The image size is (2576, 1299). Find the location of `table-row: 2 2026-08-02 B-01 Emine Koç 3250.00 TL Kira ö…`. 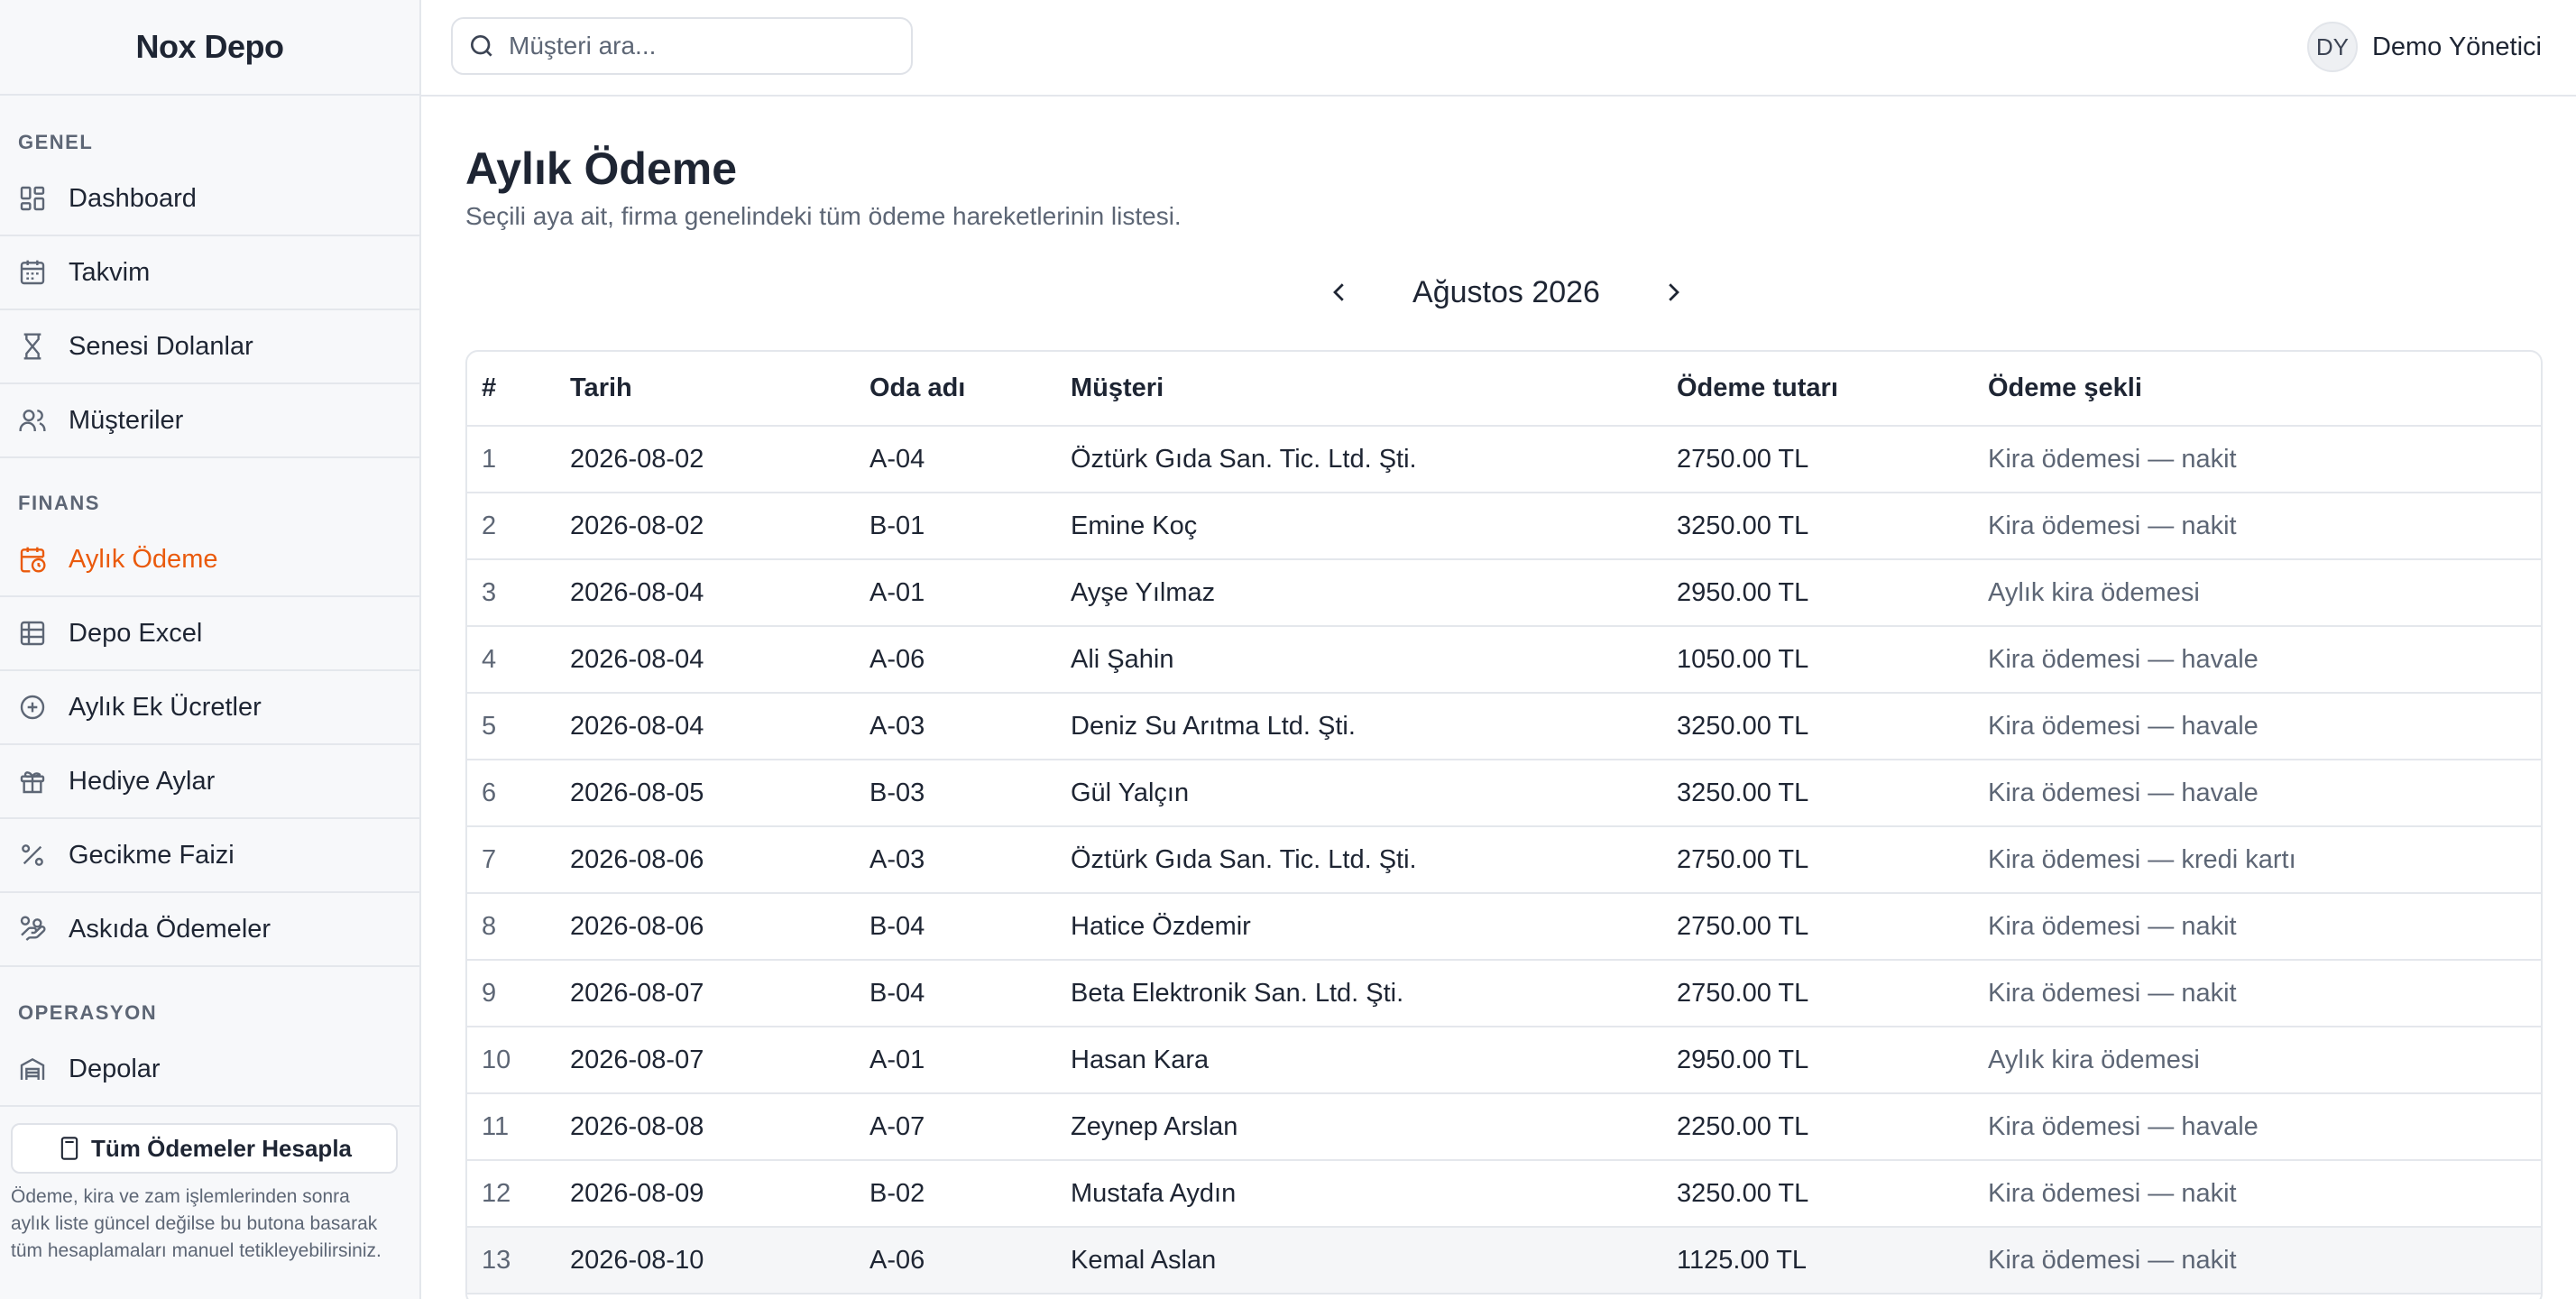

table-row: 2 2026-08-02 B-01 Emine Koç 3250.00 TL Kira ö… is located at coordinates (1504, 526).